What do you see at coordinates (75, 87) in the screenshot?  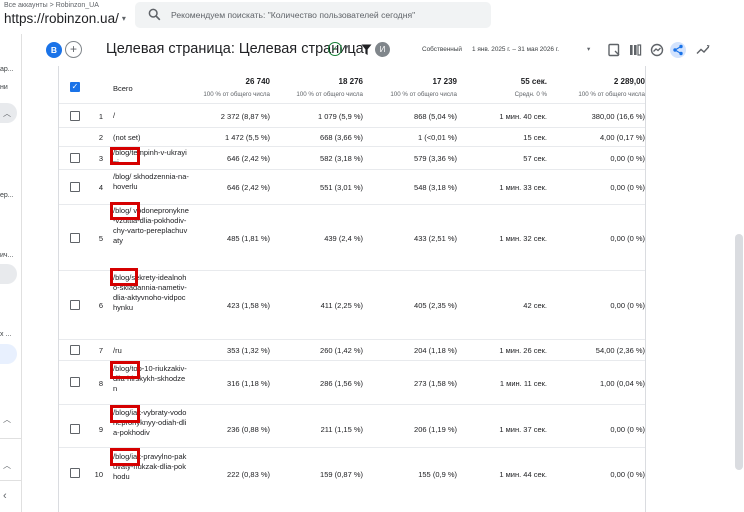 I see `select-all-checkbox: ✓` at bounding box center [75, 87].